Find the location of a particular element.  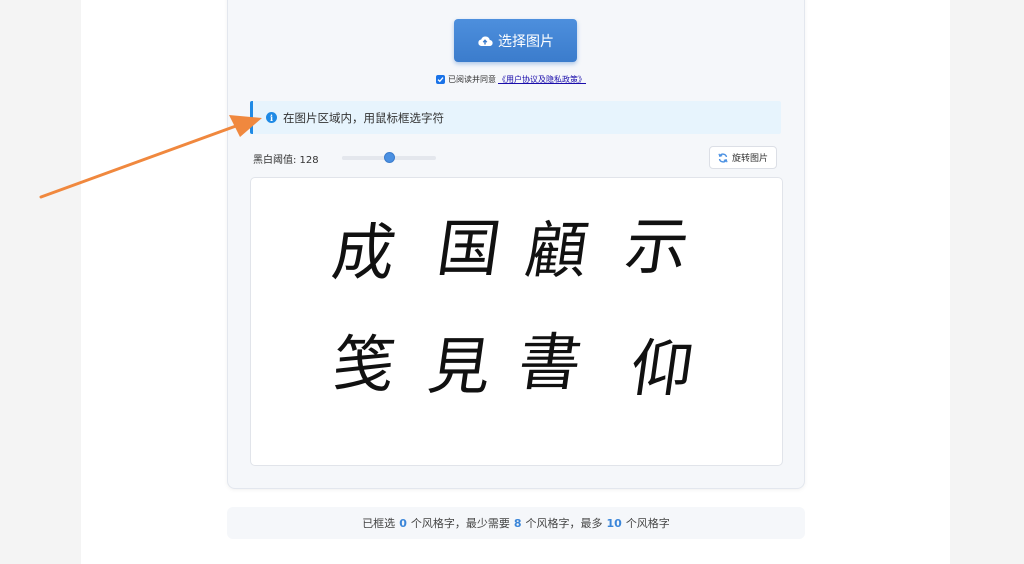

min-count: 8 is located at coordinates (517, 523).